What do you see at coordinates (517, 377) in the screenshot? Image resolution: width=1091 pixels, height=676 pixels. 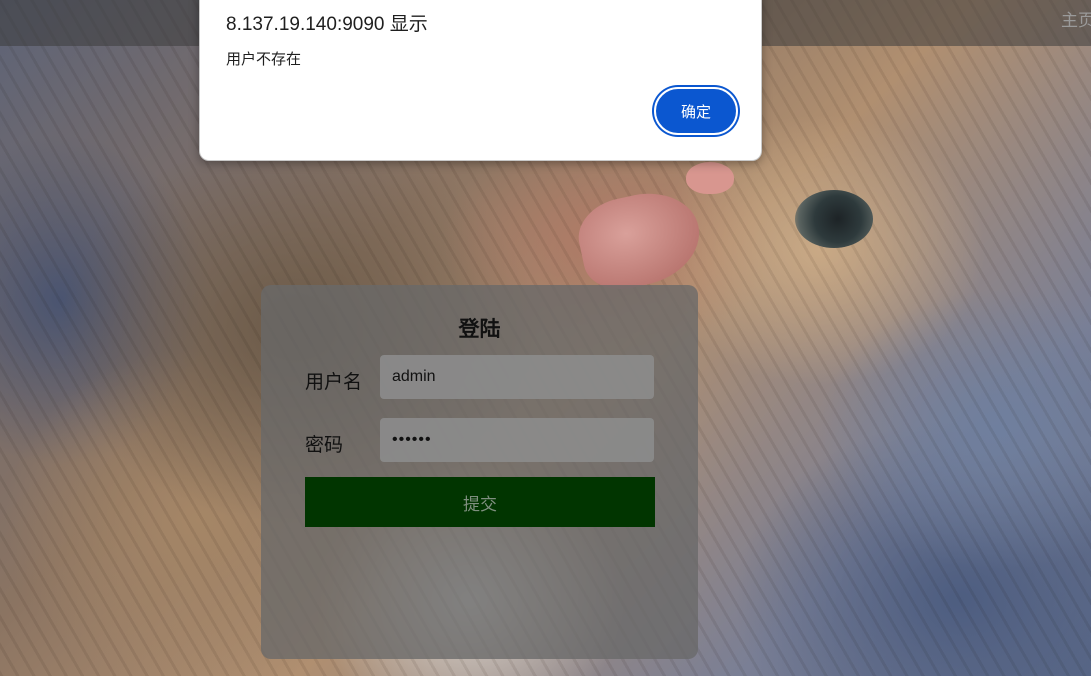 I see `username-input` at bounding box center [517, 377].